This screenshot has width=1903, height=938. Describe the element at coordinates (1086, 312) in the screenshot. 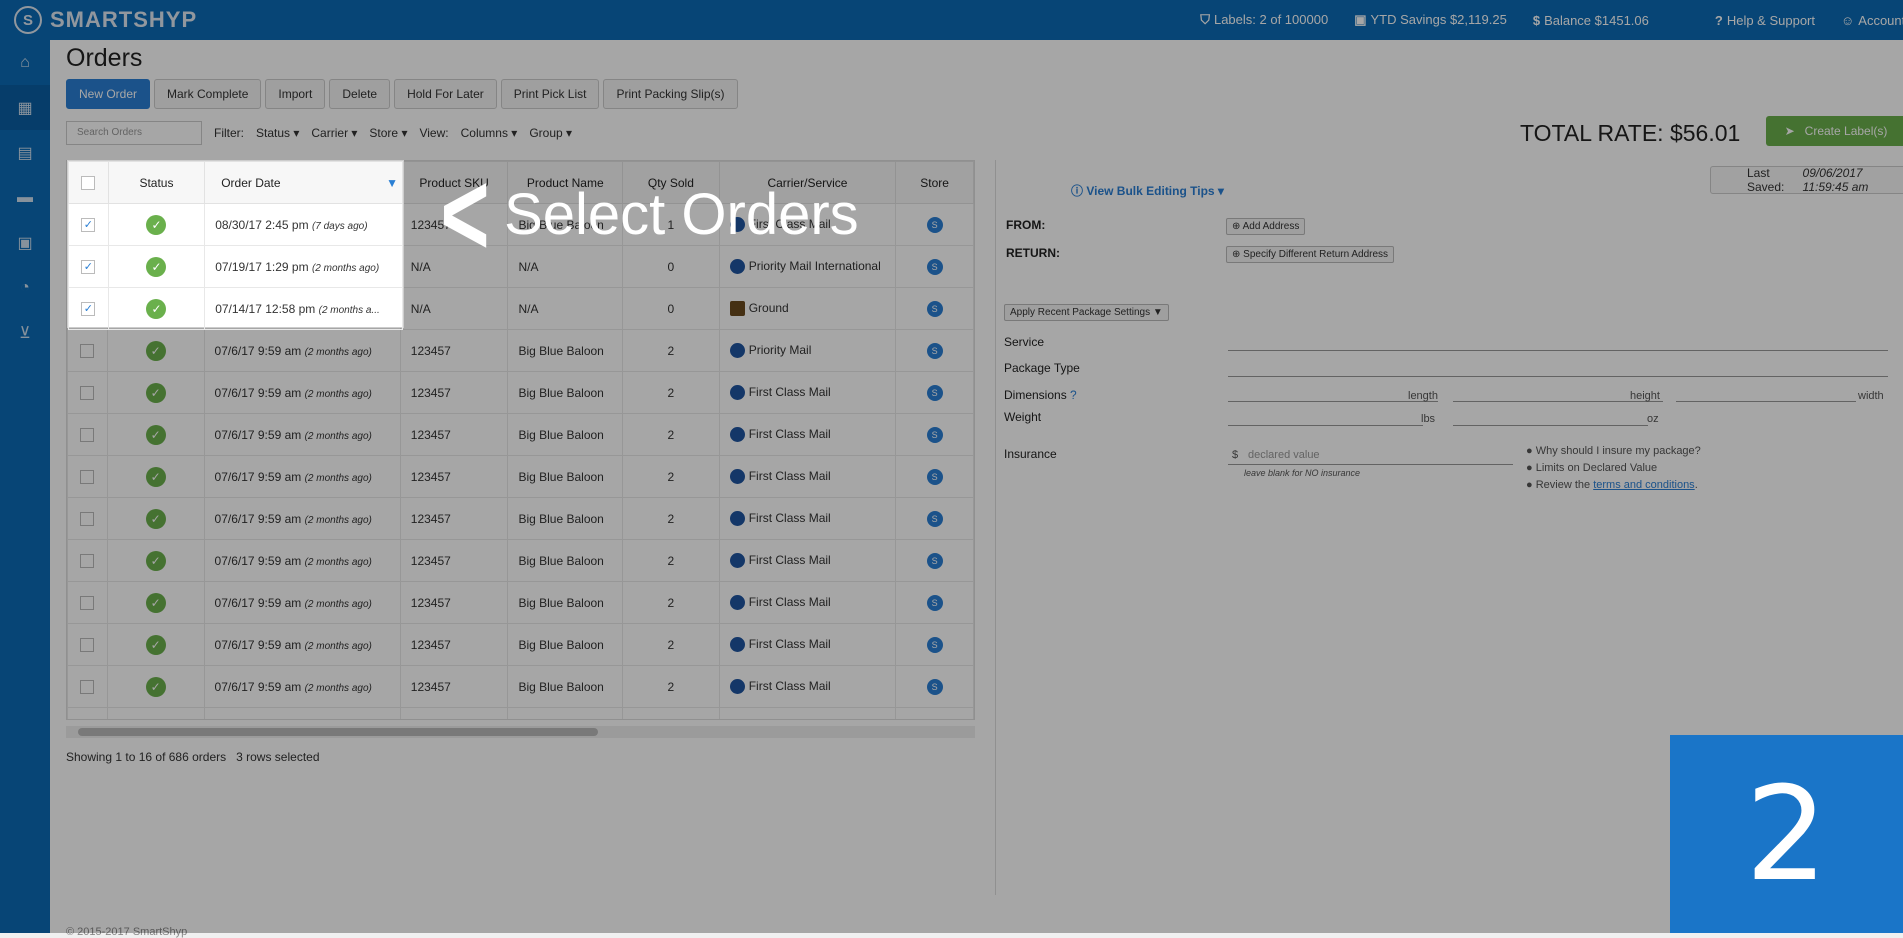

I see `apply-recent-button: Apply Recent Package Settings ▼` at that location.